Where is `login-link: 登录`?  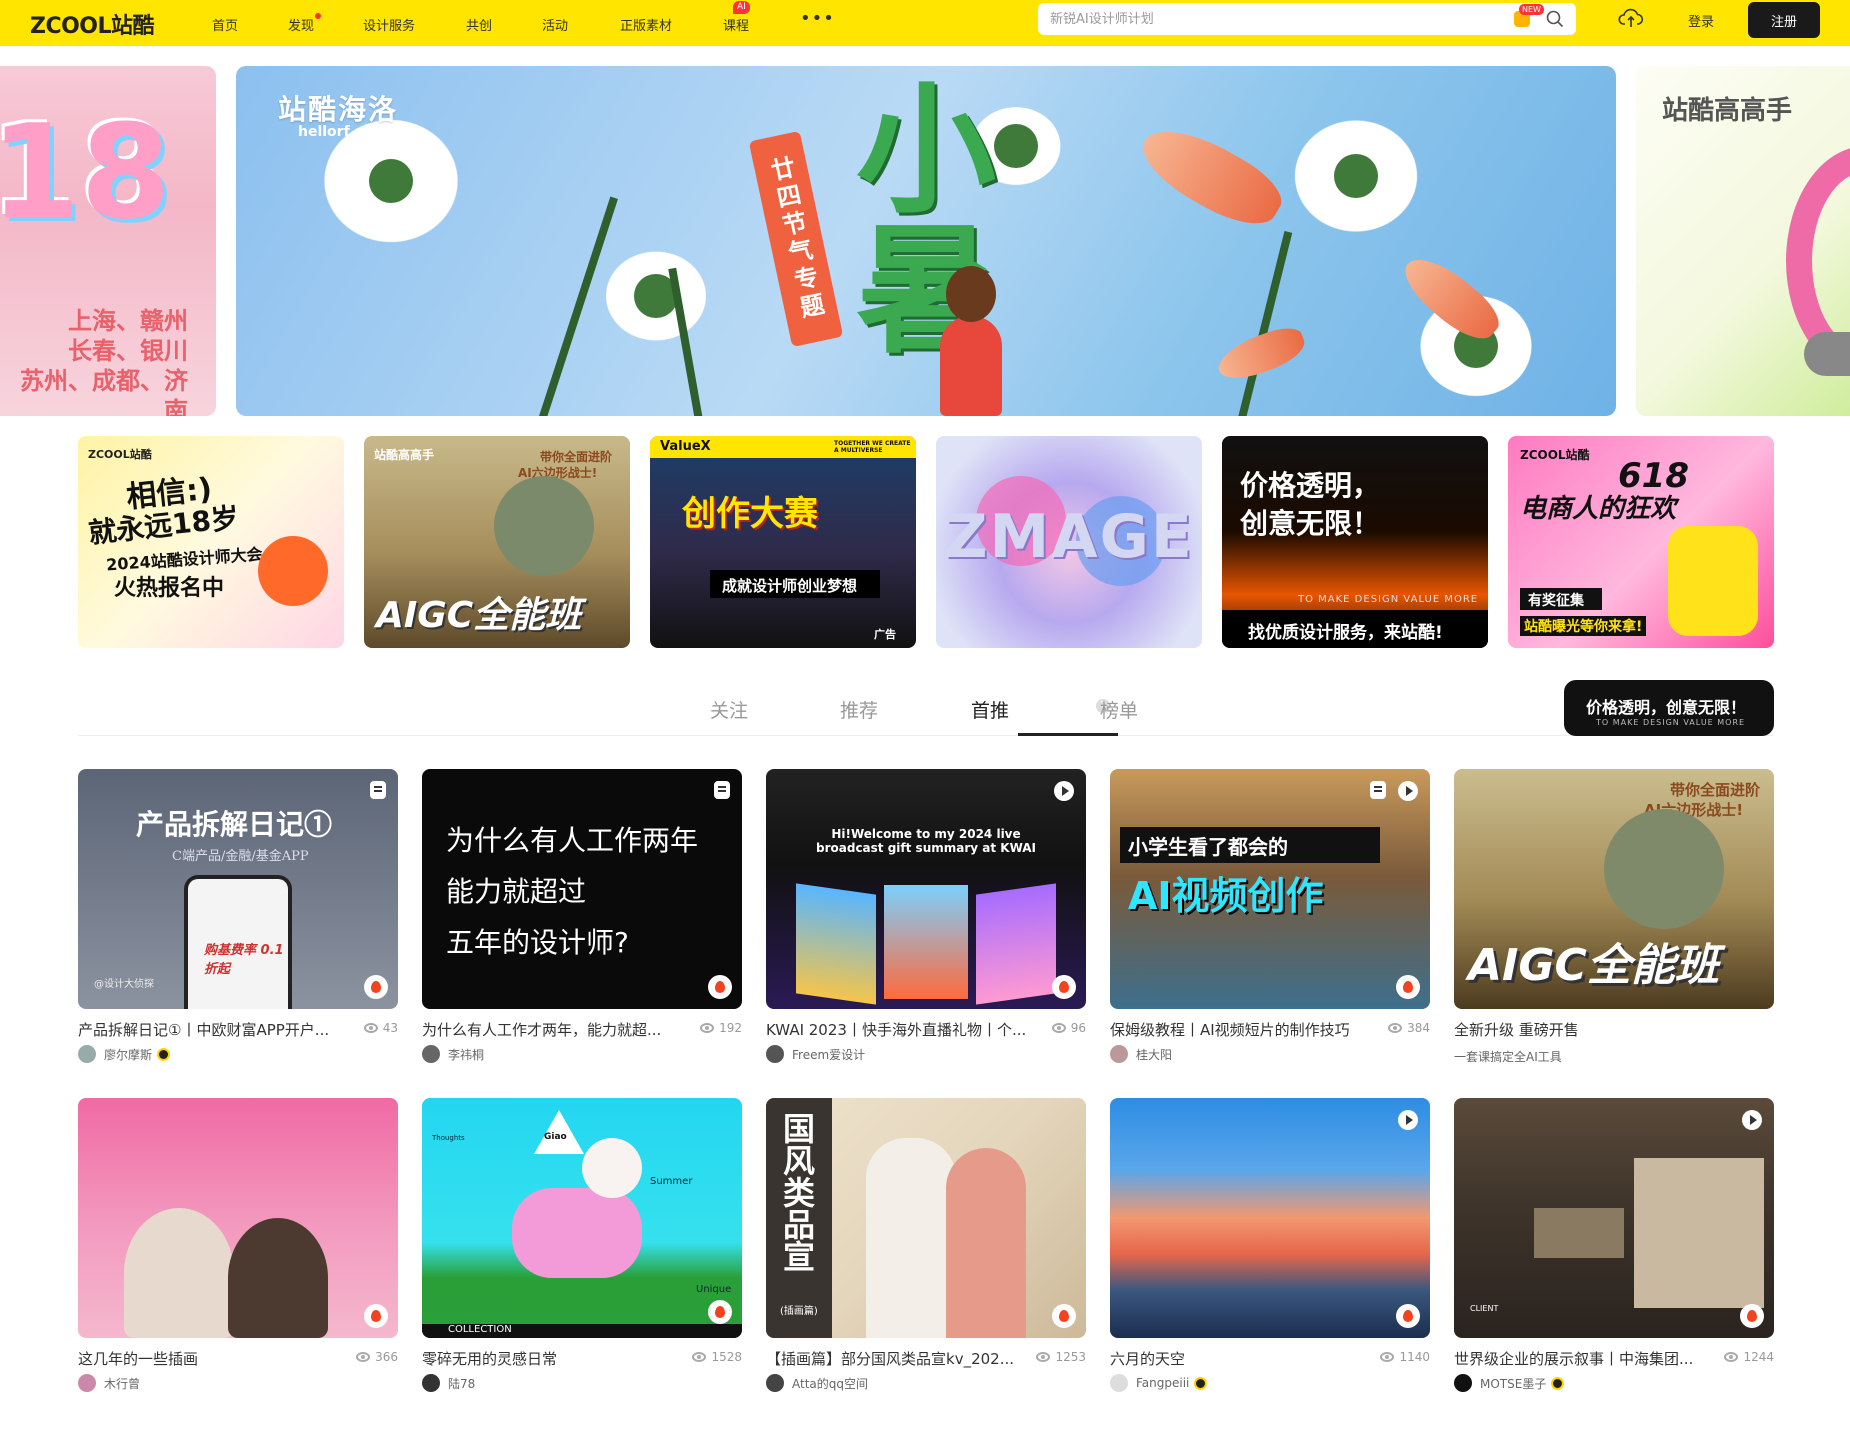
login-link: 登录 is located at coordinates (1701, 20).